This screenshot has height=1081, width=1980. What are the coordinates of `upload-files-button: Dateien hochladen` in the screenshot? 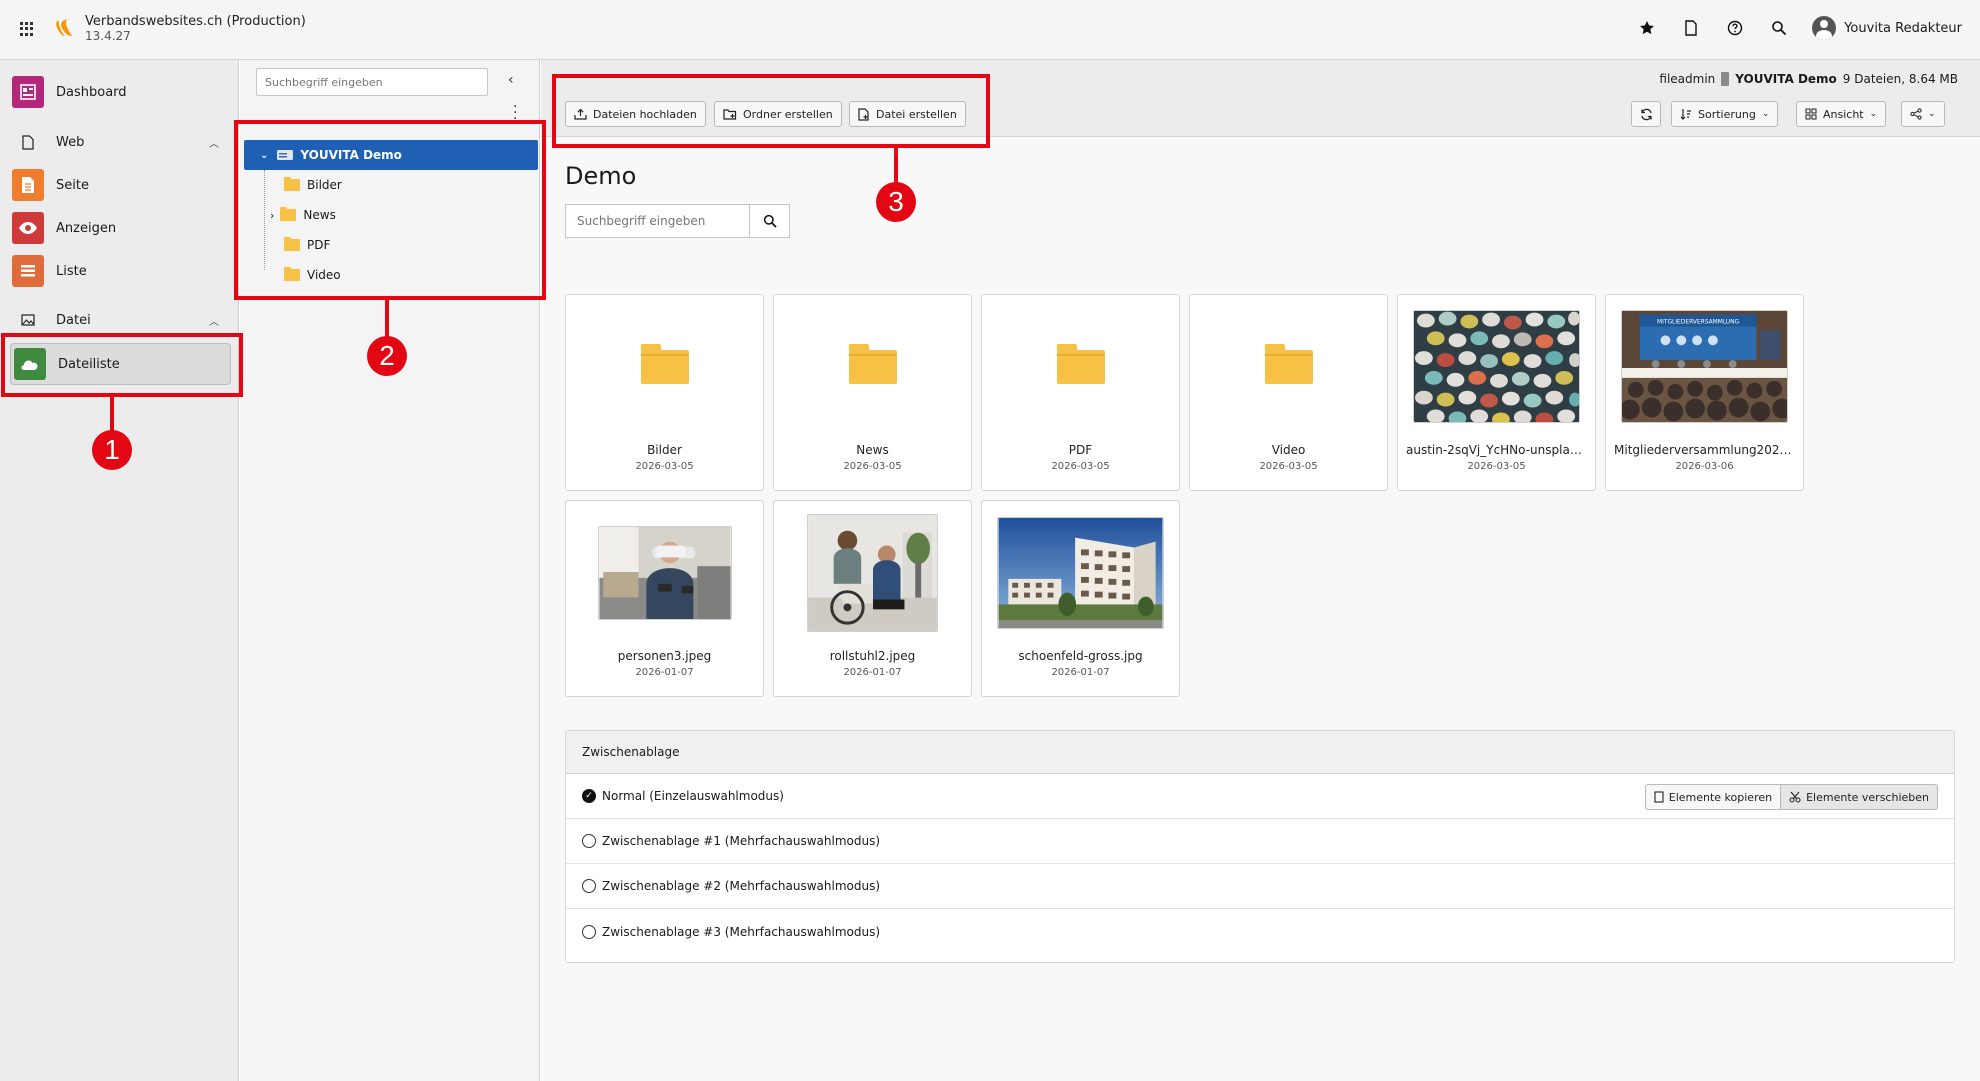 It's located at (635, 114).